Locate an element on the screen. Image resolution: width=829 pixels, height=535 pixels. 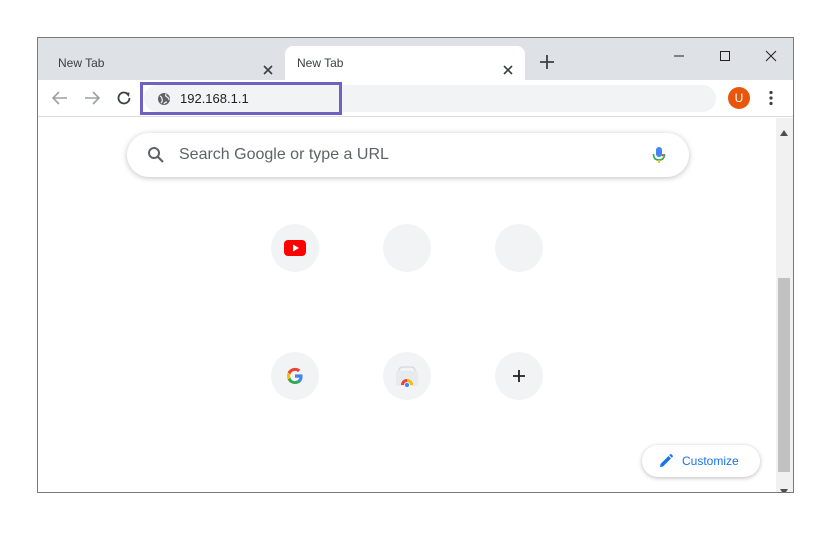
youtube-icon is located at coordinates (295, 248).